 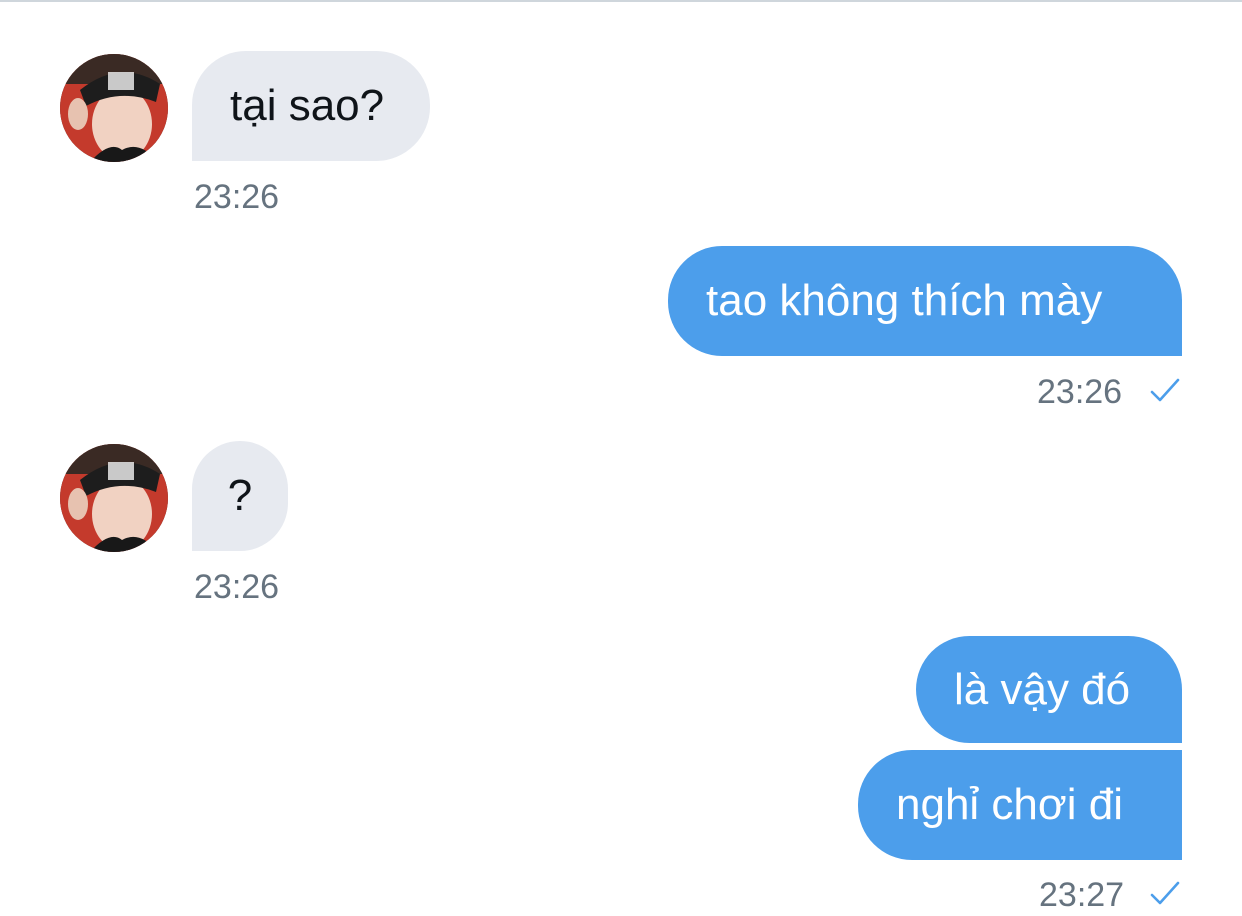 I want to click on message-text: tao không thích mày, so click(x=904, y=300).